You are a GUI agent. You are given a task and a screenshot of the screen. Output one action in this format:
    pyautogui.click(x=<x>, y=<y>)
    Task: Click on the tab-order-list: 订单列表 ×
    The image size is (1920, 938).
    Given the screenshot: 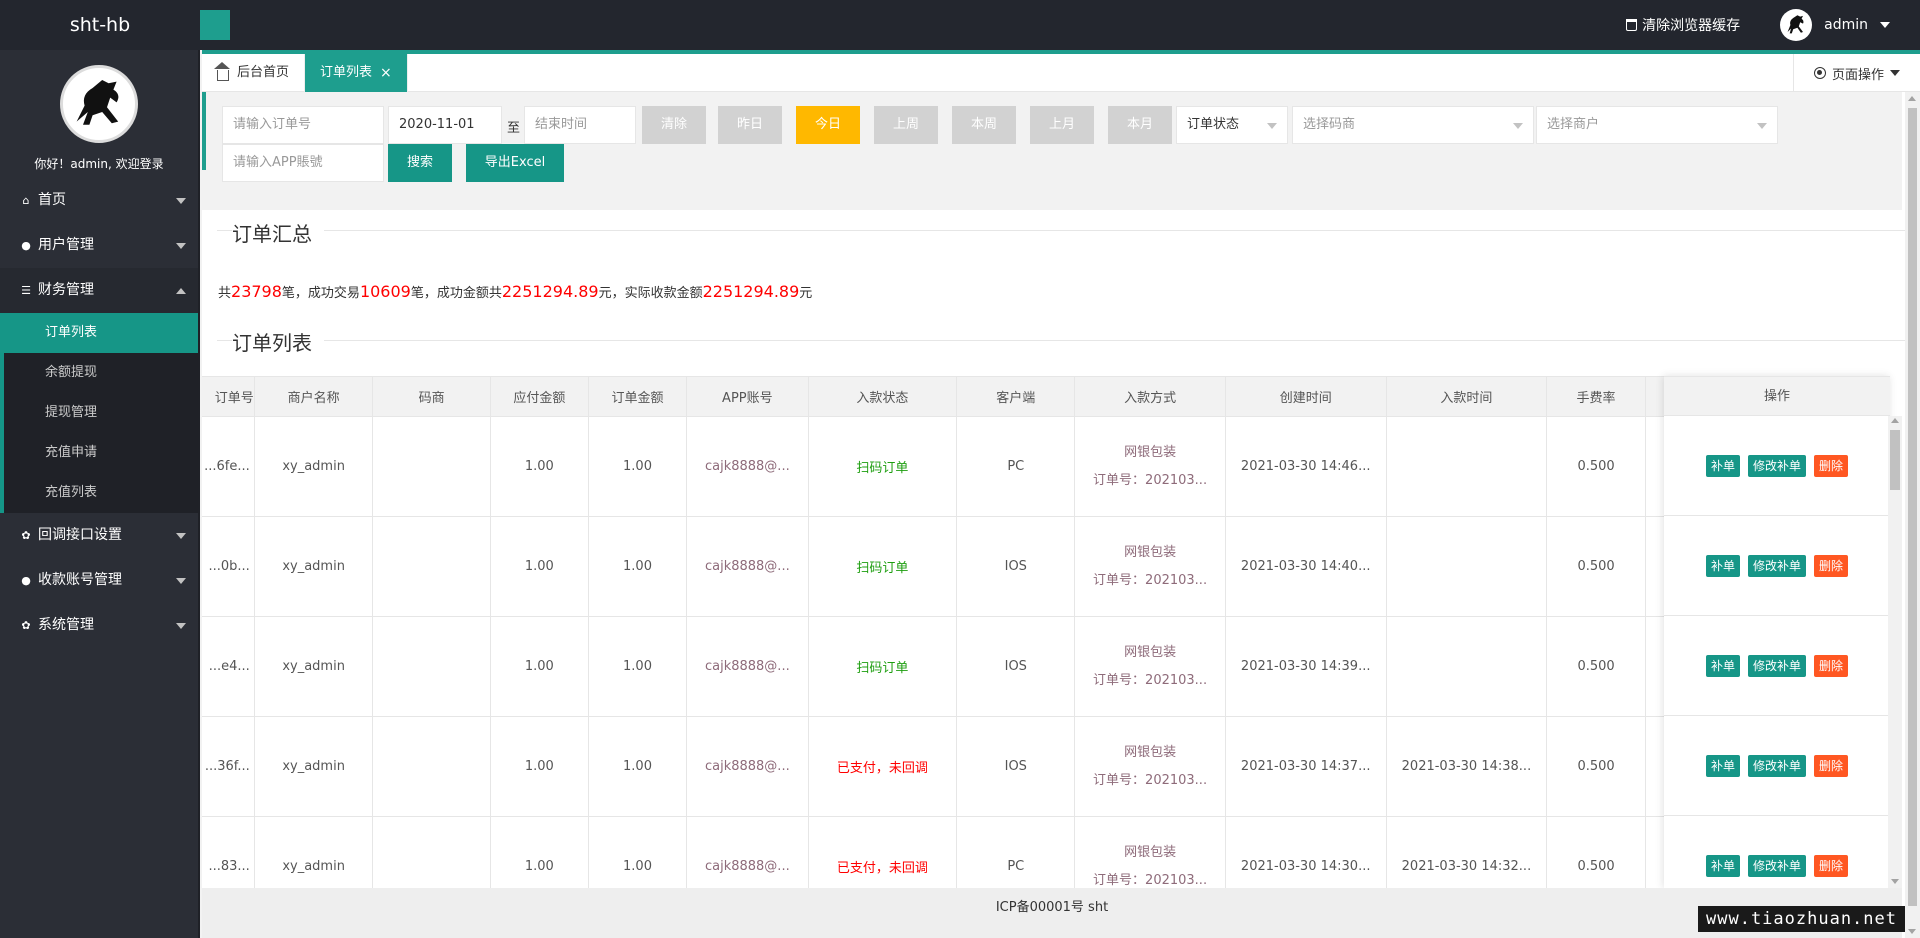 What is the action you would take?
    pyautogui.click(x=356, y=73)
    